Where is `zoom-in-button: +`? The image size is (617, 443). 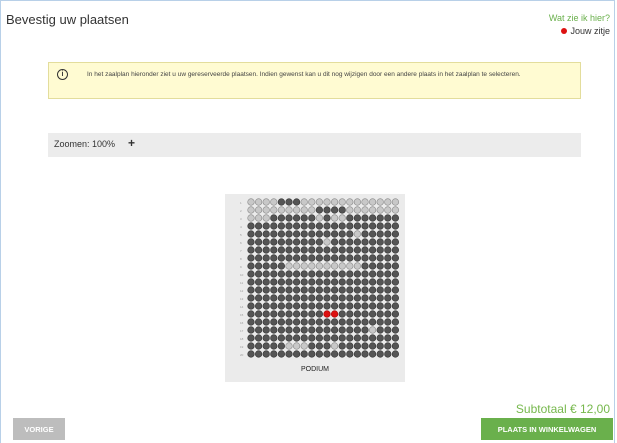 zoom-in-button: + is located at coordinates (131, 143).